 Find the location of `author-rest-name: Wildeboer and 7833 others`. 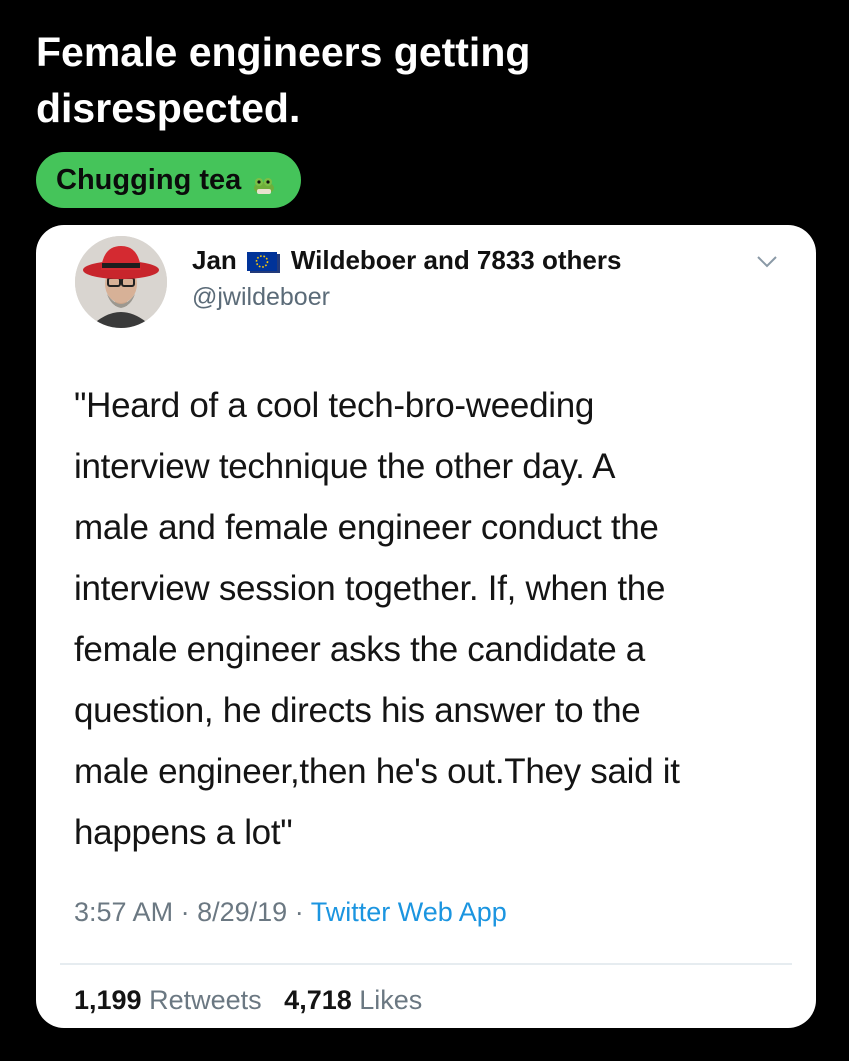

author-rest-name: Wildeboer and 7833 others is located at coordinates (456, 260).